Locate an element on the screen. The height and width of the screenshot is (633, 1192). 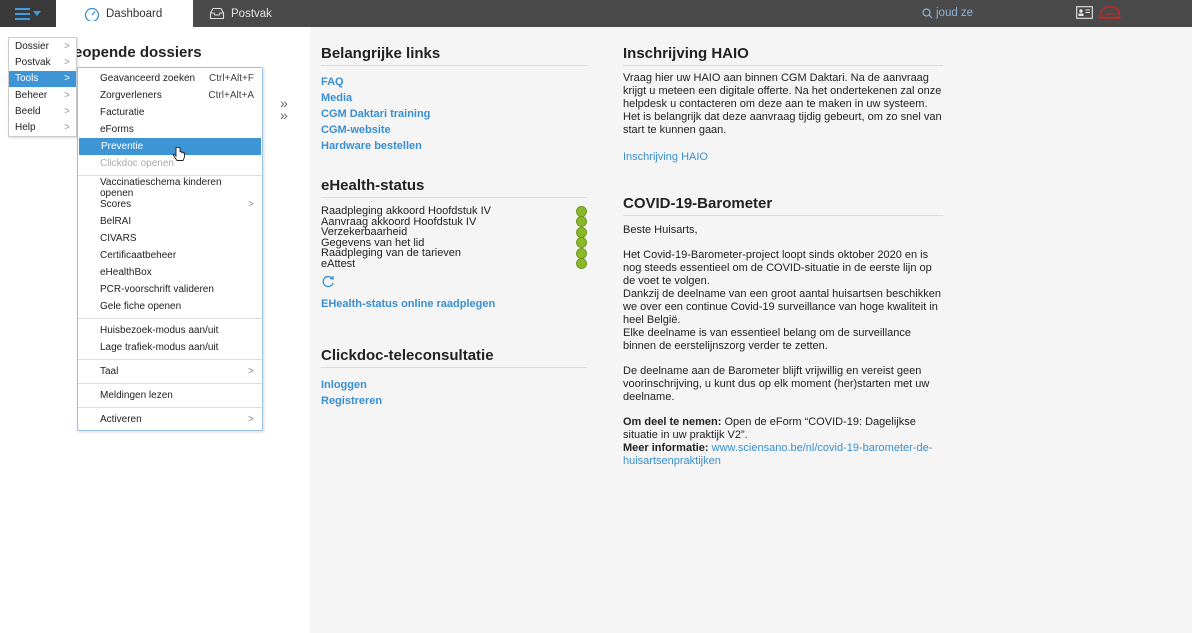
refresh-icon is located at coordinates (328, 282).